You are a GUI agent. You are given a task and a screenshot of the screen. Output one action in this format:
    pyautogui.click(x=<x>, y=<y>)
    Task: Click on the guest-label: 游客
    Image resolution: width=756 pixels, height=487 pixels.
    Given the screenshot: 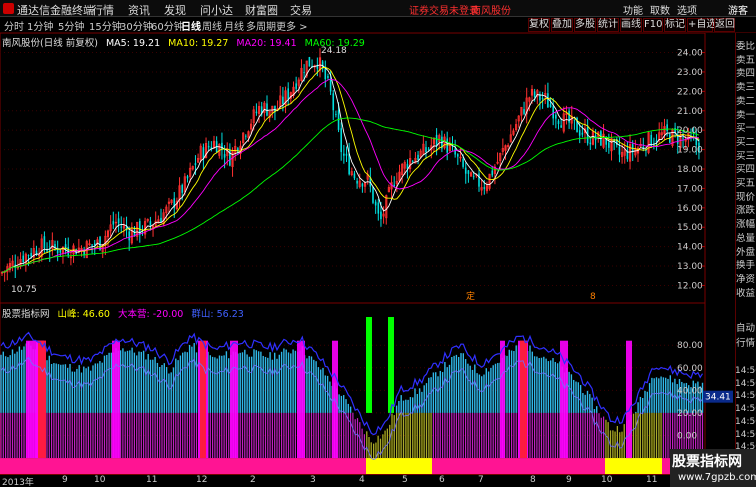 What is the action you would take?
    pyautogui.click(x=738, y=9)
    